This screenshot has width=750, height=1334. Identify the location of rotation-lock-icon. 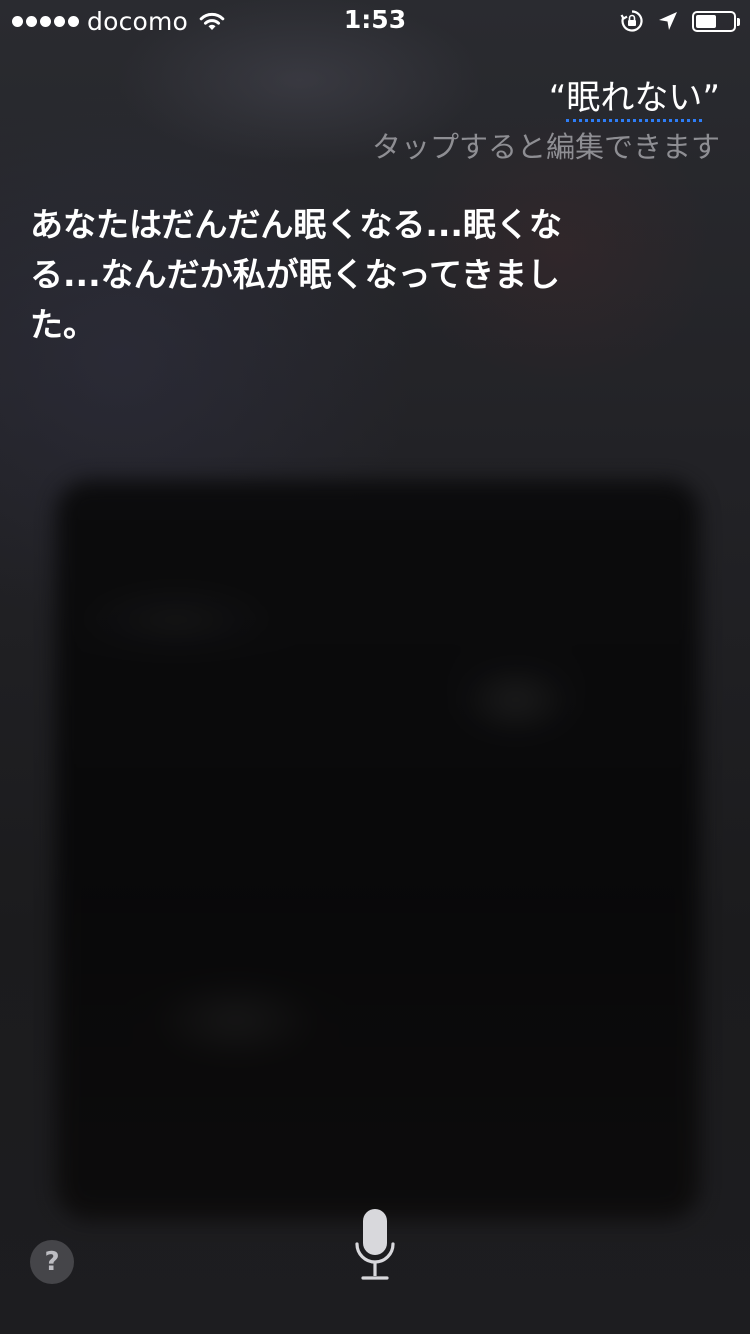
(631, 21).